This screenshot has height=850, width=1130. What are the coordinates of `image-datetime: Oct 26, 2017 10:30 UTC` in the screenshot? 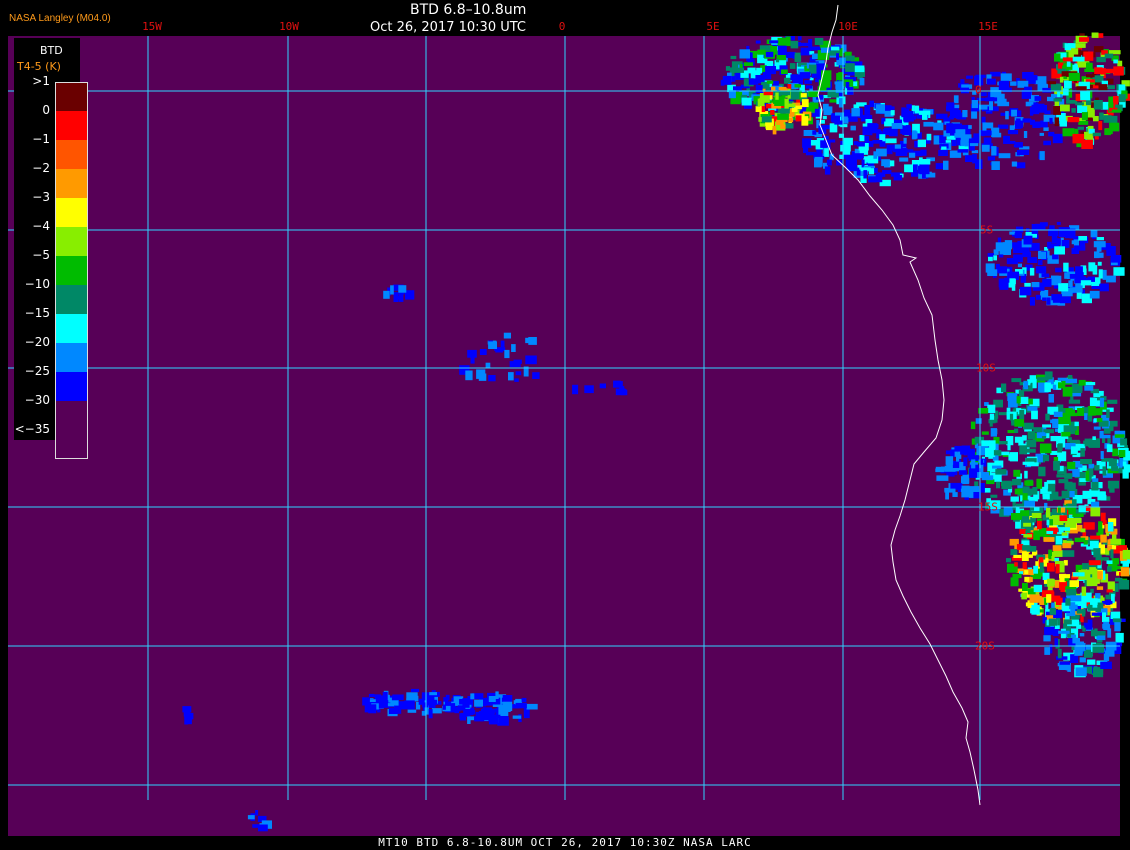 It's located at (448, 27).